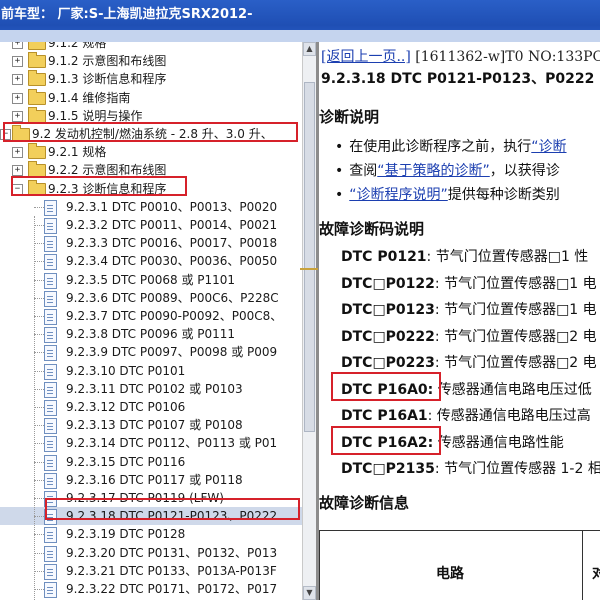  I want to click on tree-doc-item: 9.2.3.1 DTC P0010、P0013、P0020, so click(151, 207).